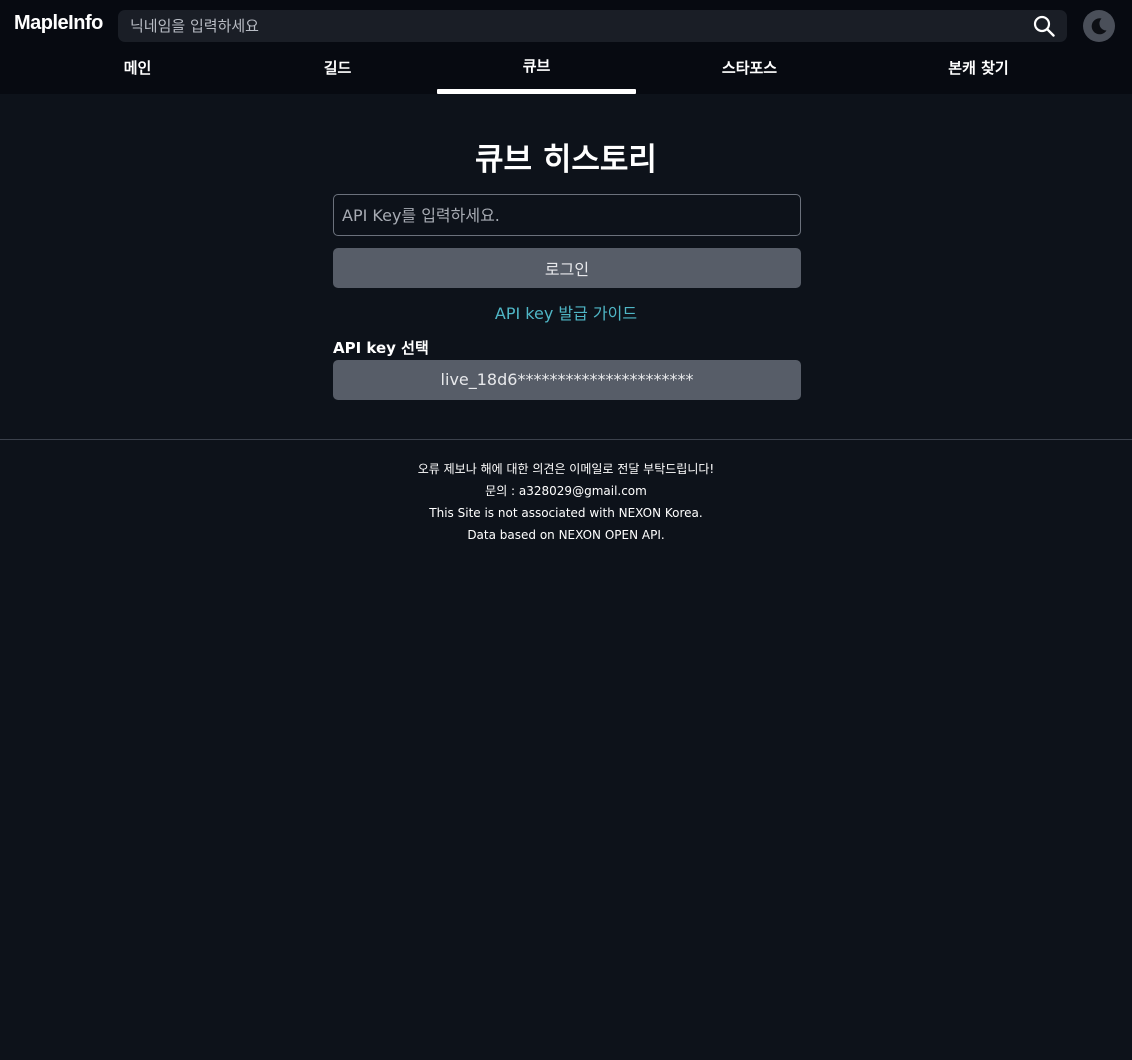 The image size is (1132, 1060). I want to click on tab-main: 메인, so click(137, 73).